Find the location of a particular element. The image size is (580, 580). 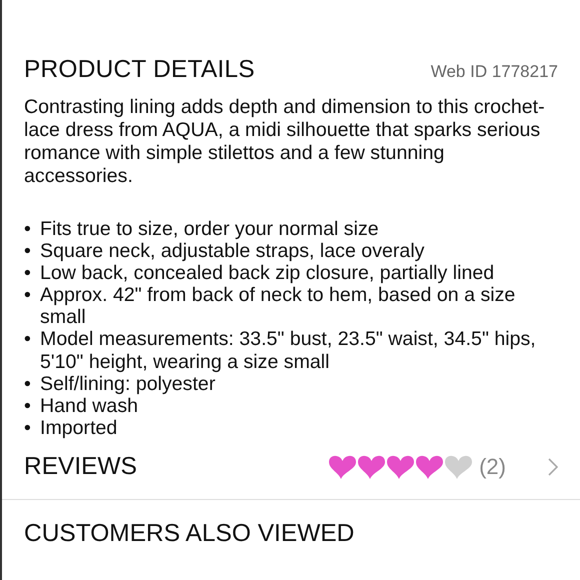

web-id: Web ID 1778217 is located at coordinates (494, 72).